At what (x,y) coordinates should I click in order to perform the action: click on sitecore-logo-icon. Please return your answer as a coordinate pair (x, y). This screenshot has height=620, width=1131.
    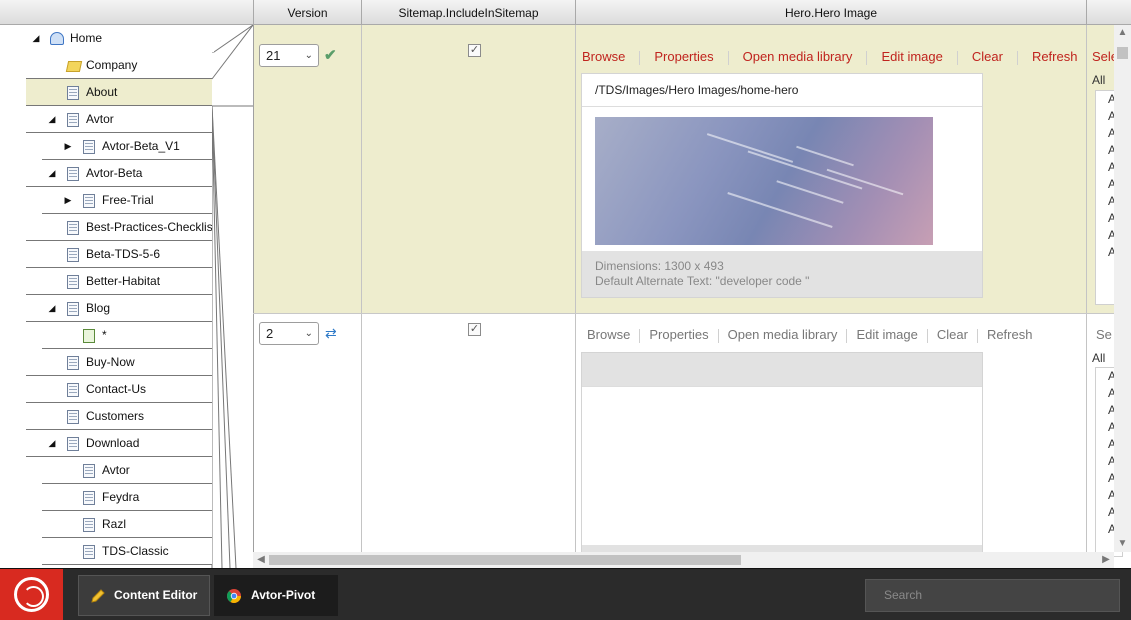
    Looking at the image, I should click on (31, 594).